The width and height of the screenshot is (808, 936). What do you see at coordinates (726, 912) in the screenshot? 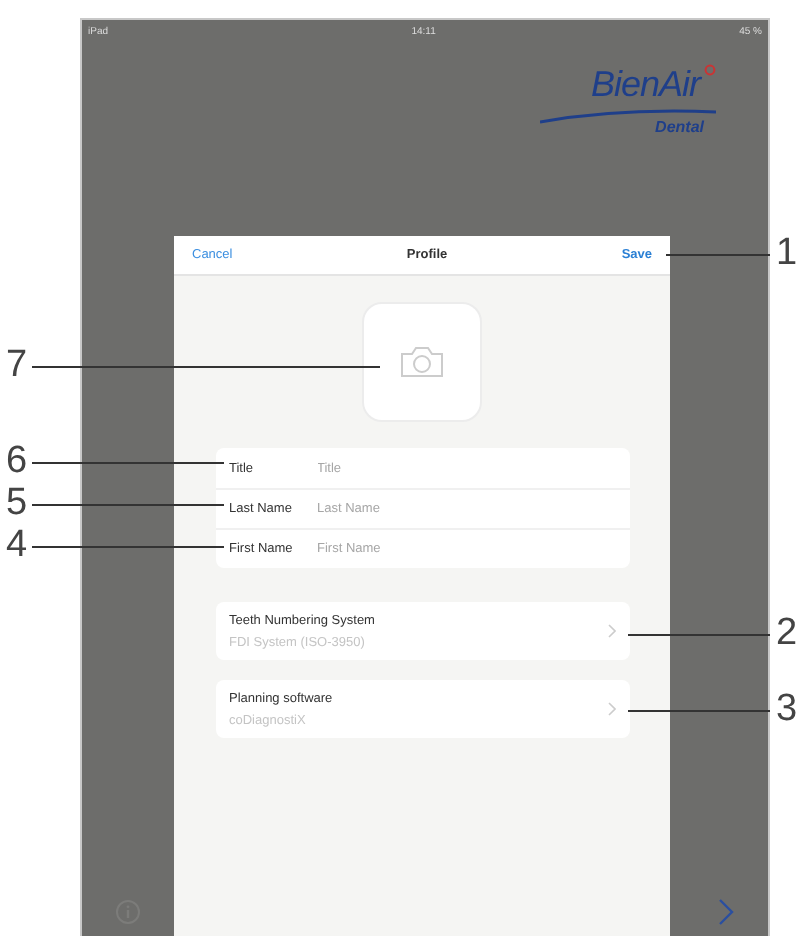
I see `next-icon` at bounding box center [726, 912].